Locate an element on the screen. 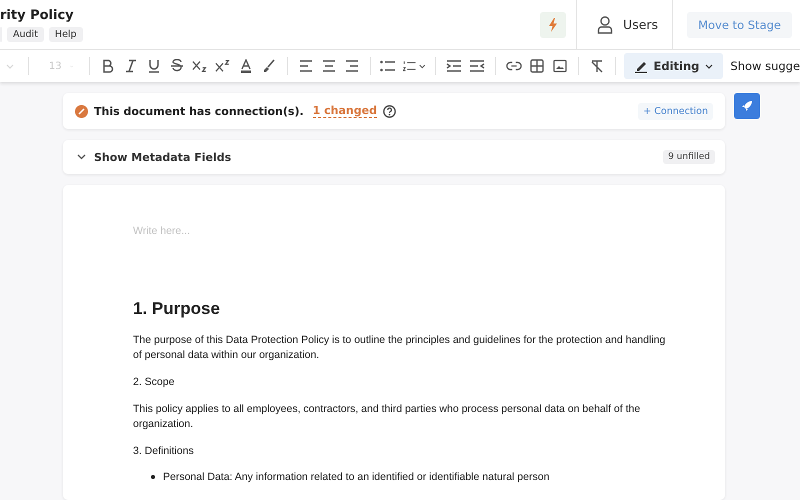 The height and width of the screenshot is (500, 800). outdent-icon is located at coordinates (477, 66).